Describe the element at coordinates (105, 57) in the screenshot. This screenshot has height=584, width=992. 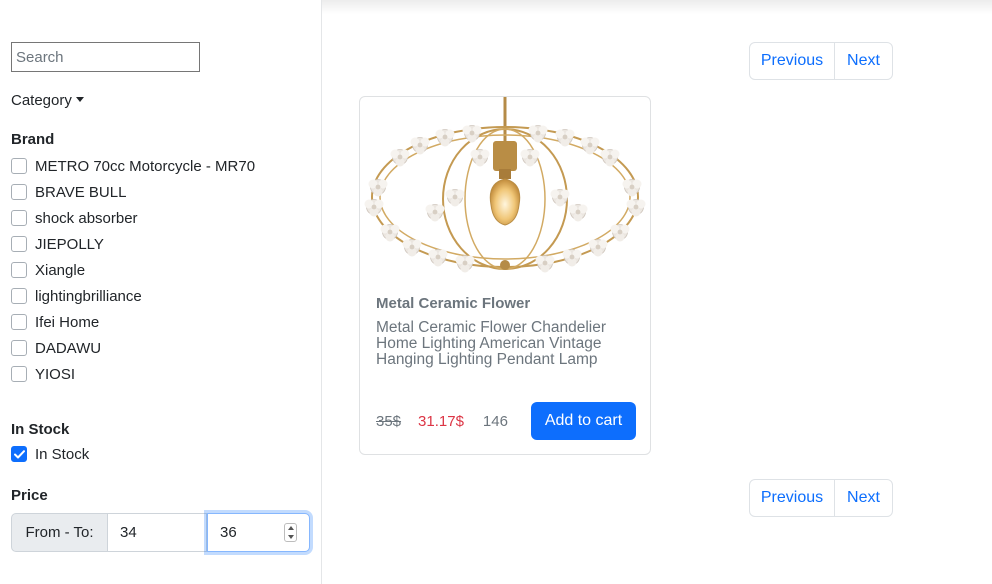
I see `search-input` at that location.